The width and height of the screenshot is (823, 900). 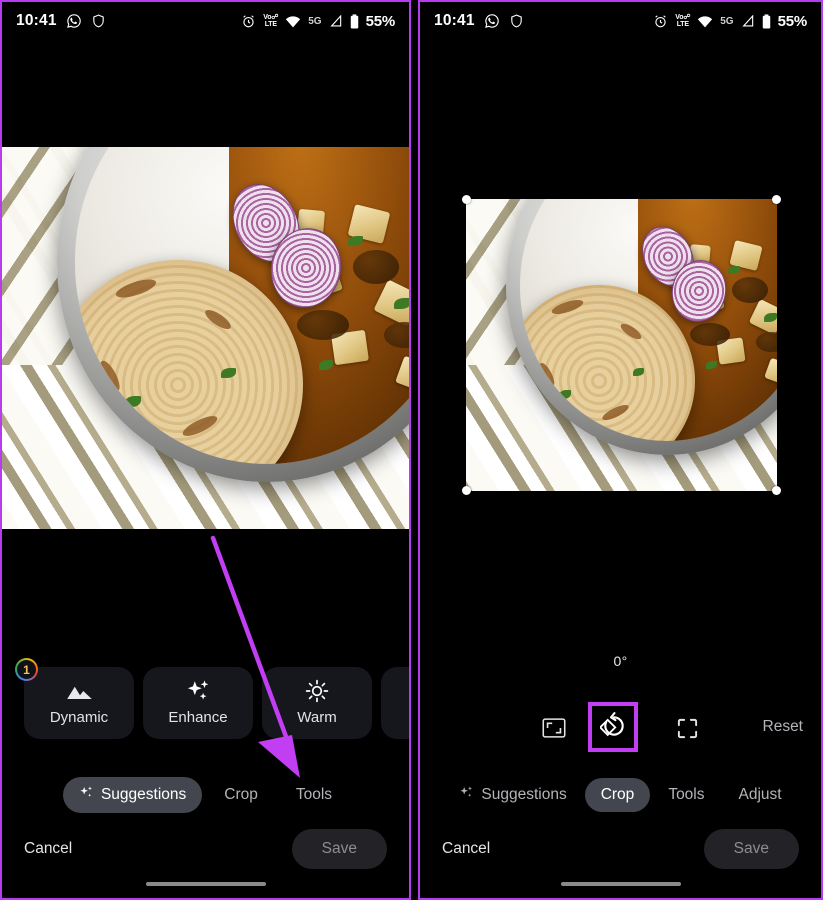 What do you see at coordinates (395, 703) in the screenshot?
I see `suggestion-chip-partial` at bounding box center [395, 703].